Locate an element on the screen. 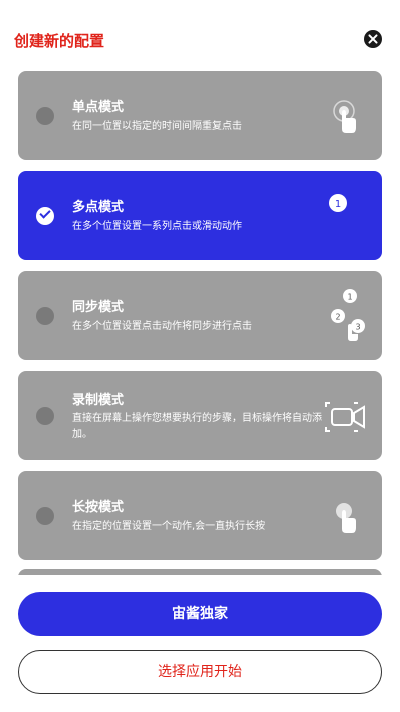  tap-badge-number: 2 is located at coordinates (337, 317).